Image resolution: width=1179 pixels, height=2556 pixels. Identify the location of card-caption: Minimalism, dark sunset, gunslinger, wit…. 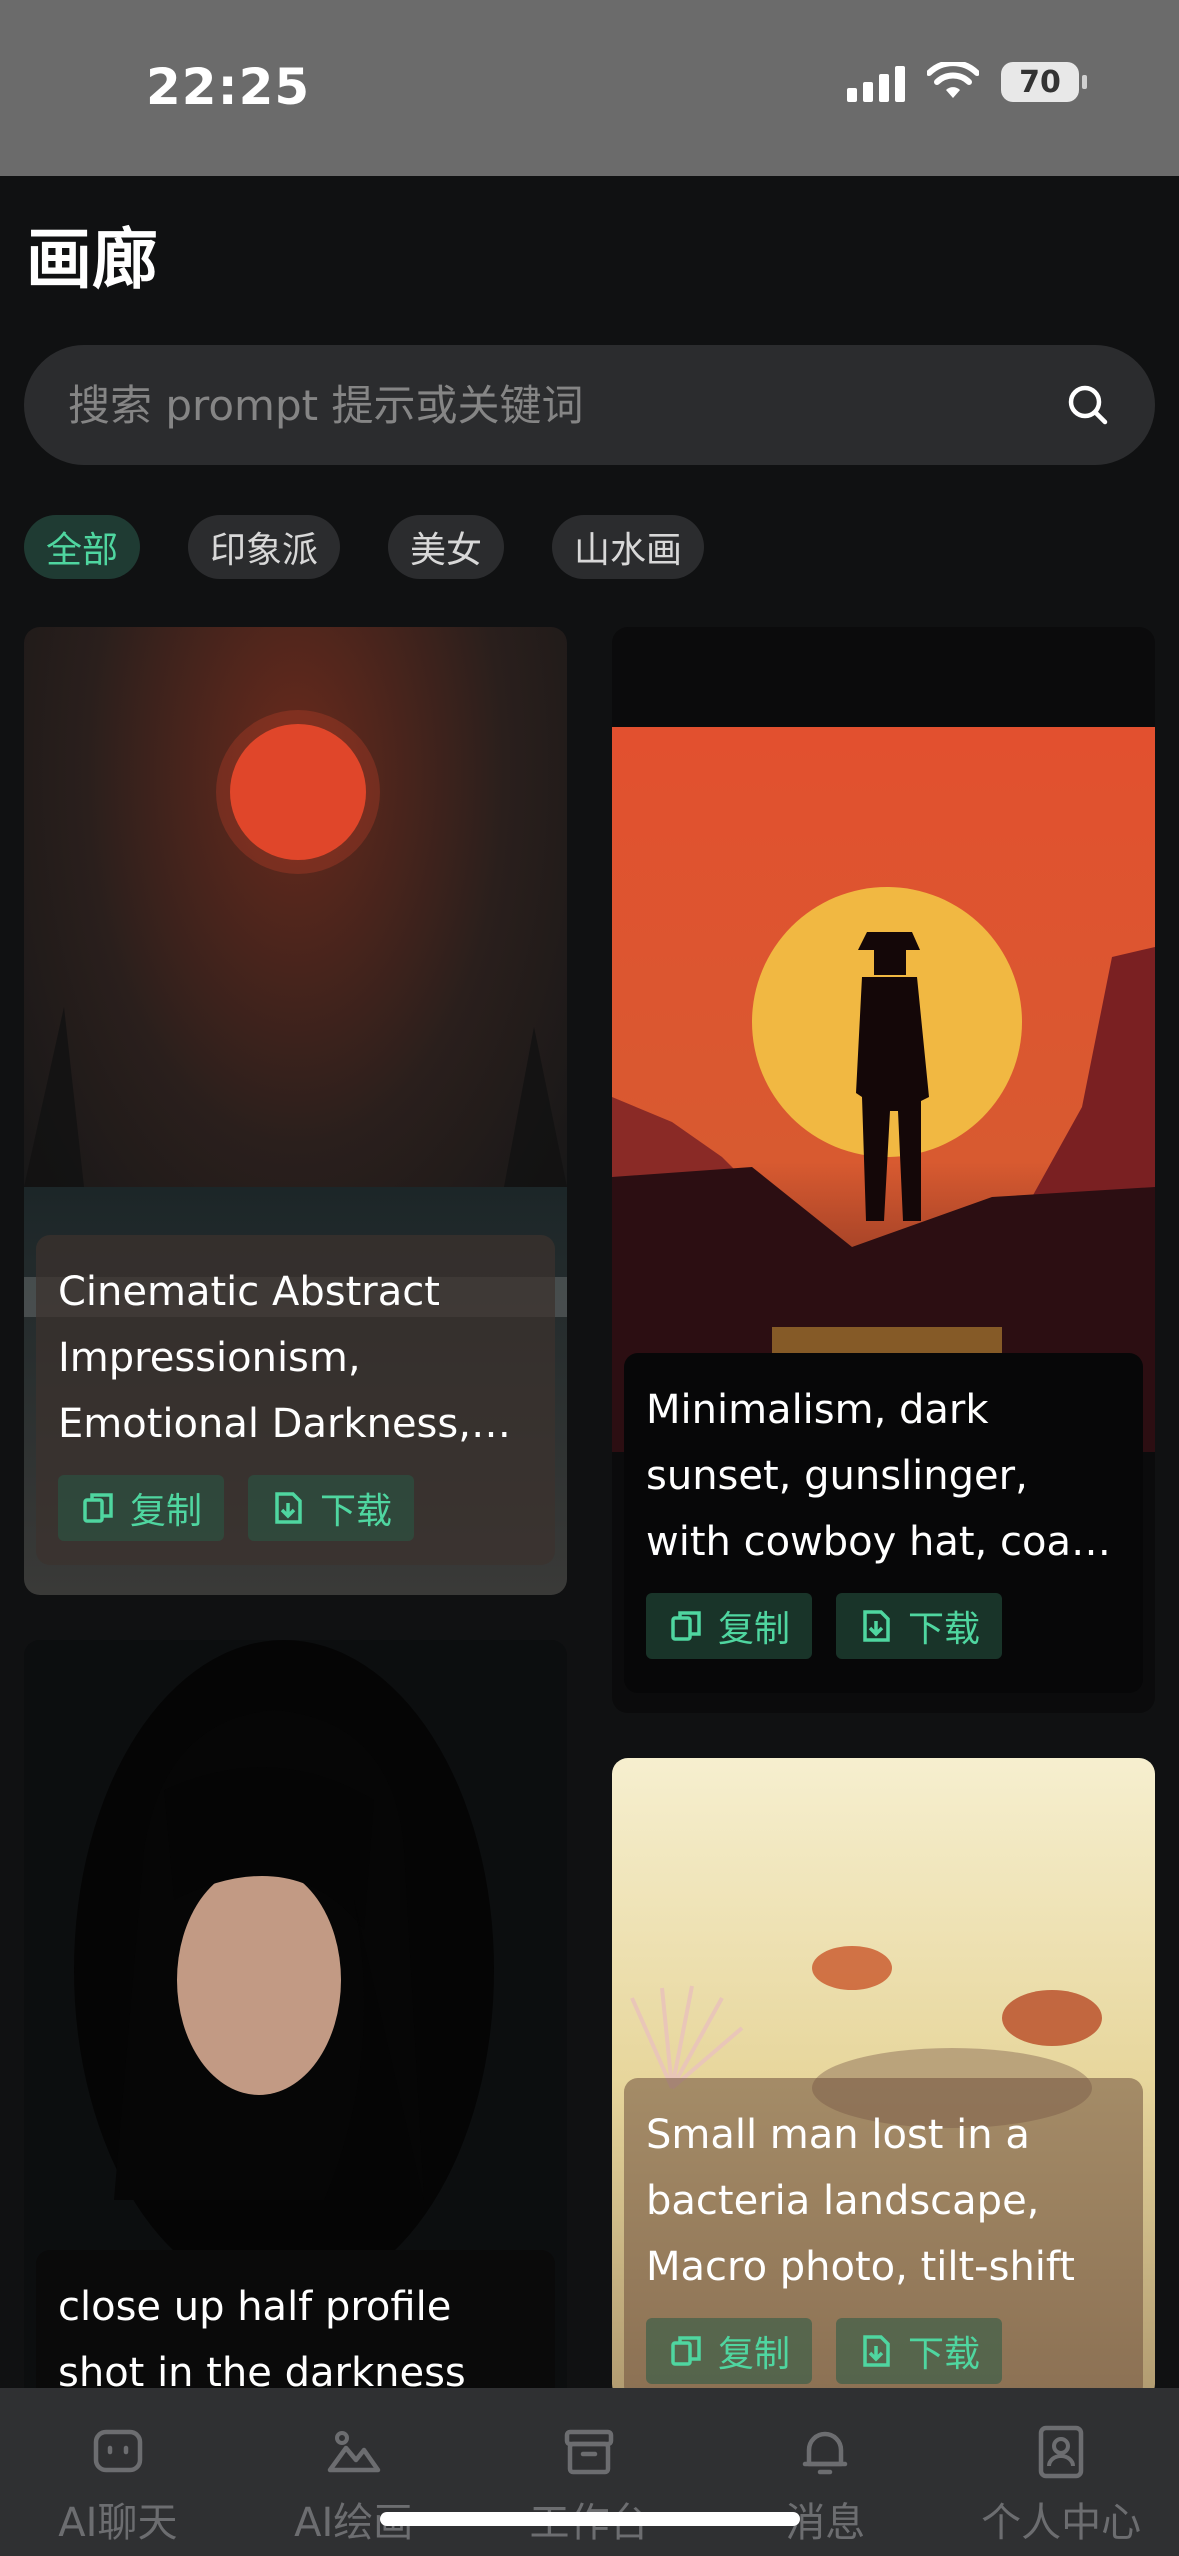
(883, 1523).